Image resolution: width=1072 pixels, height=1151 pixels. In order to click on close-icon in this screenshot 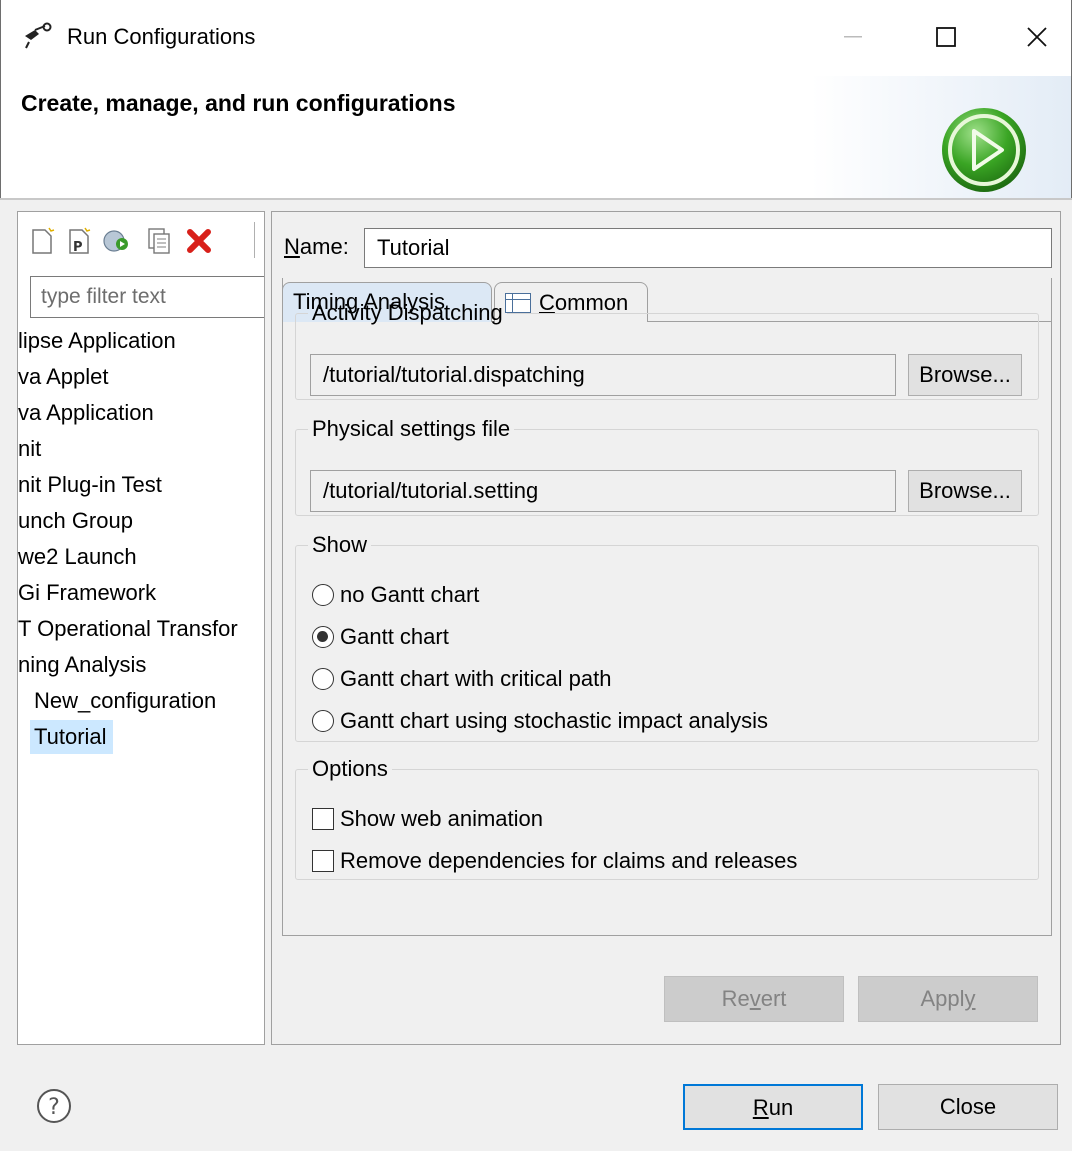, I will do `click(1037, 37)`.